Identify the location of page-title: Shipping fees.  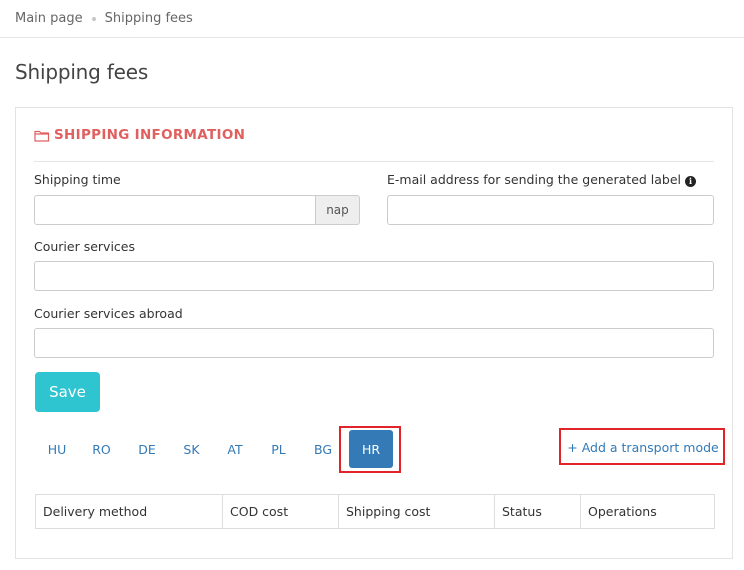
(82, 72).